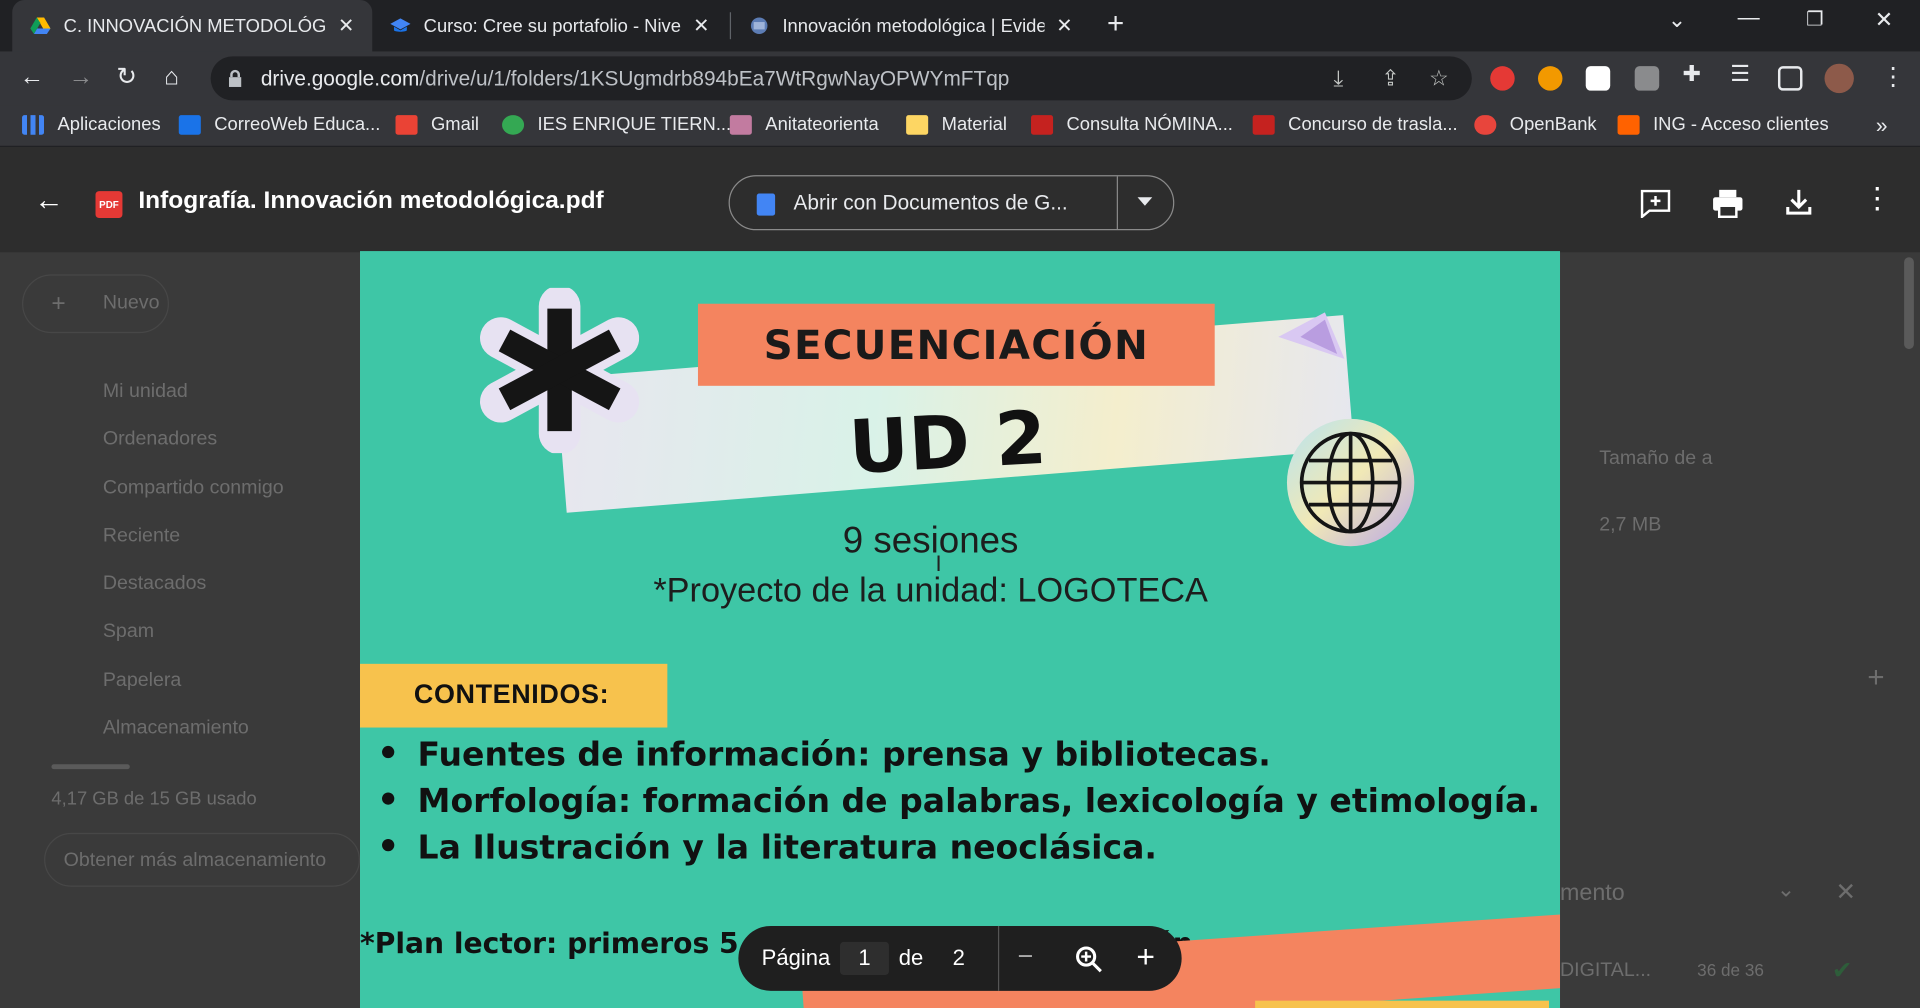 The height and width of the screenshot is (1008, 1920). I want to click on install-icon: ⤓, so click(1338, 79).